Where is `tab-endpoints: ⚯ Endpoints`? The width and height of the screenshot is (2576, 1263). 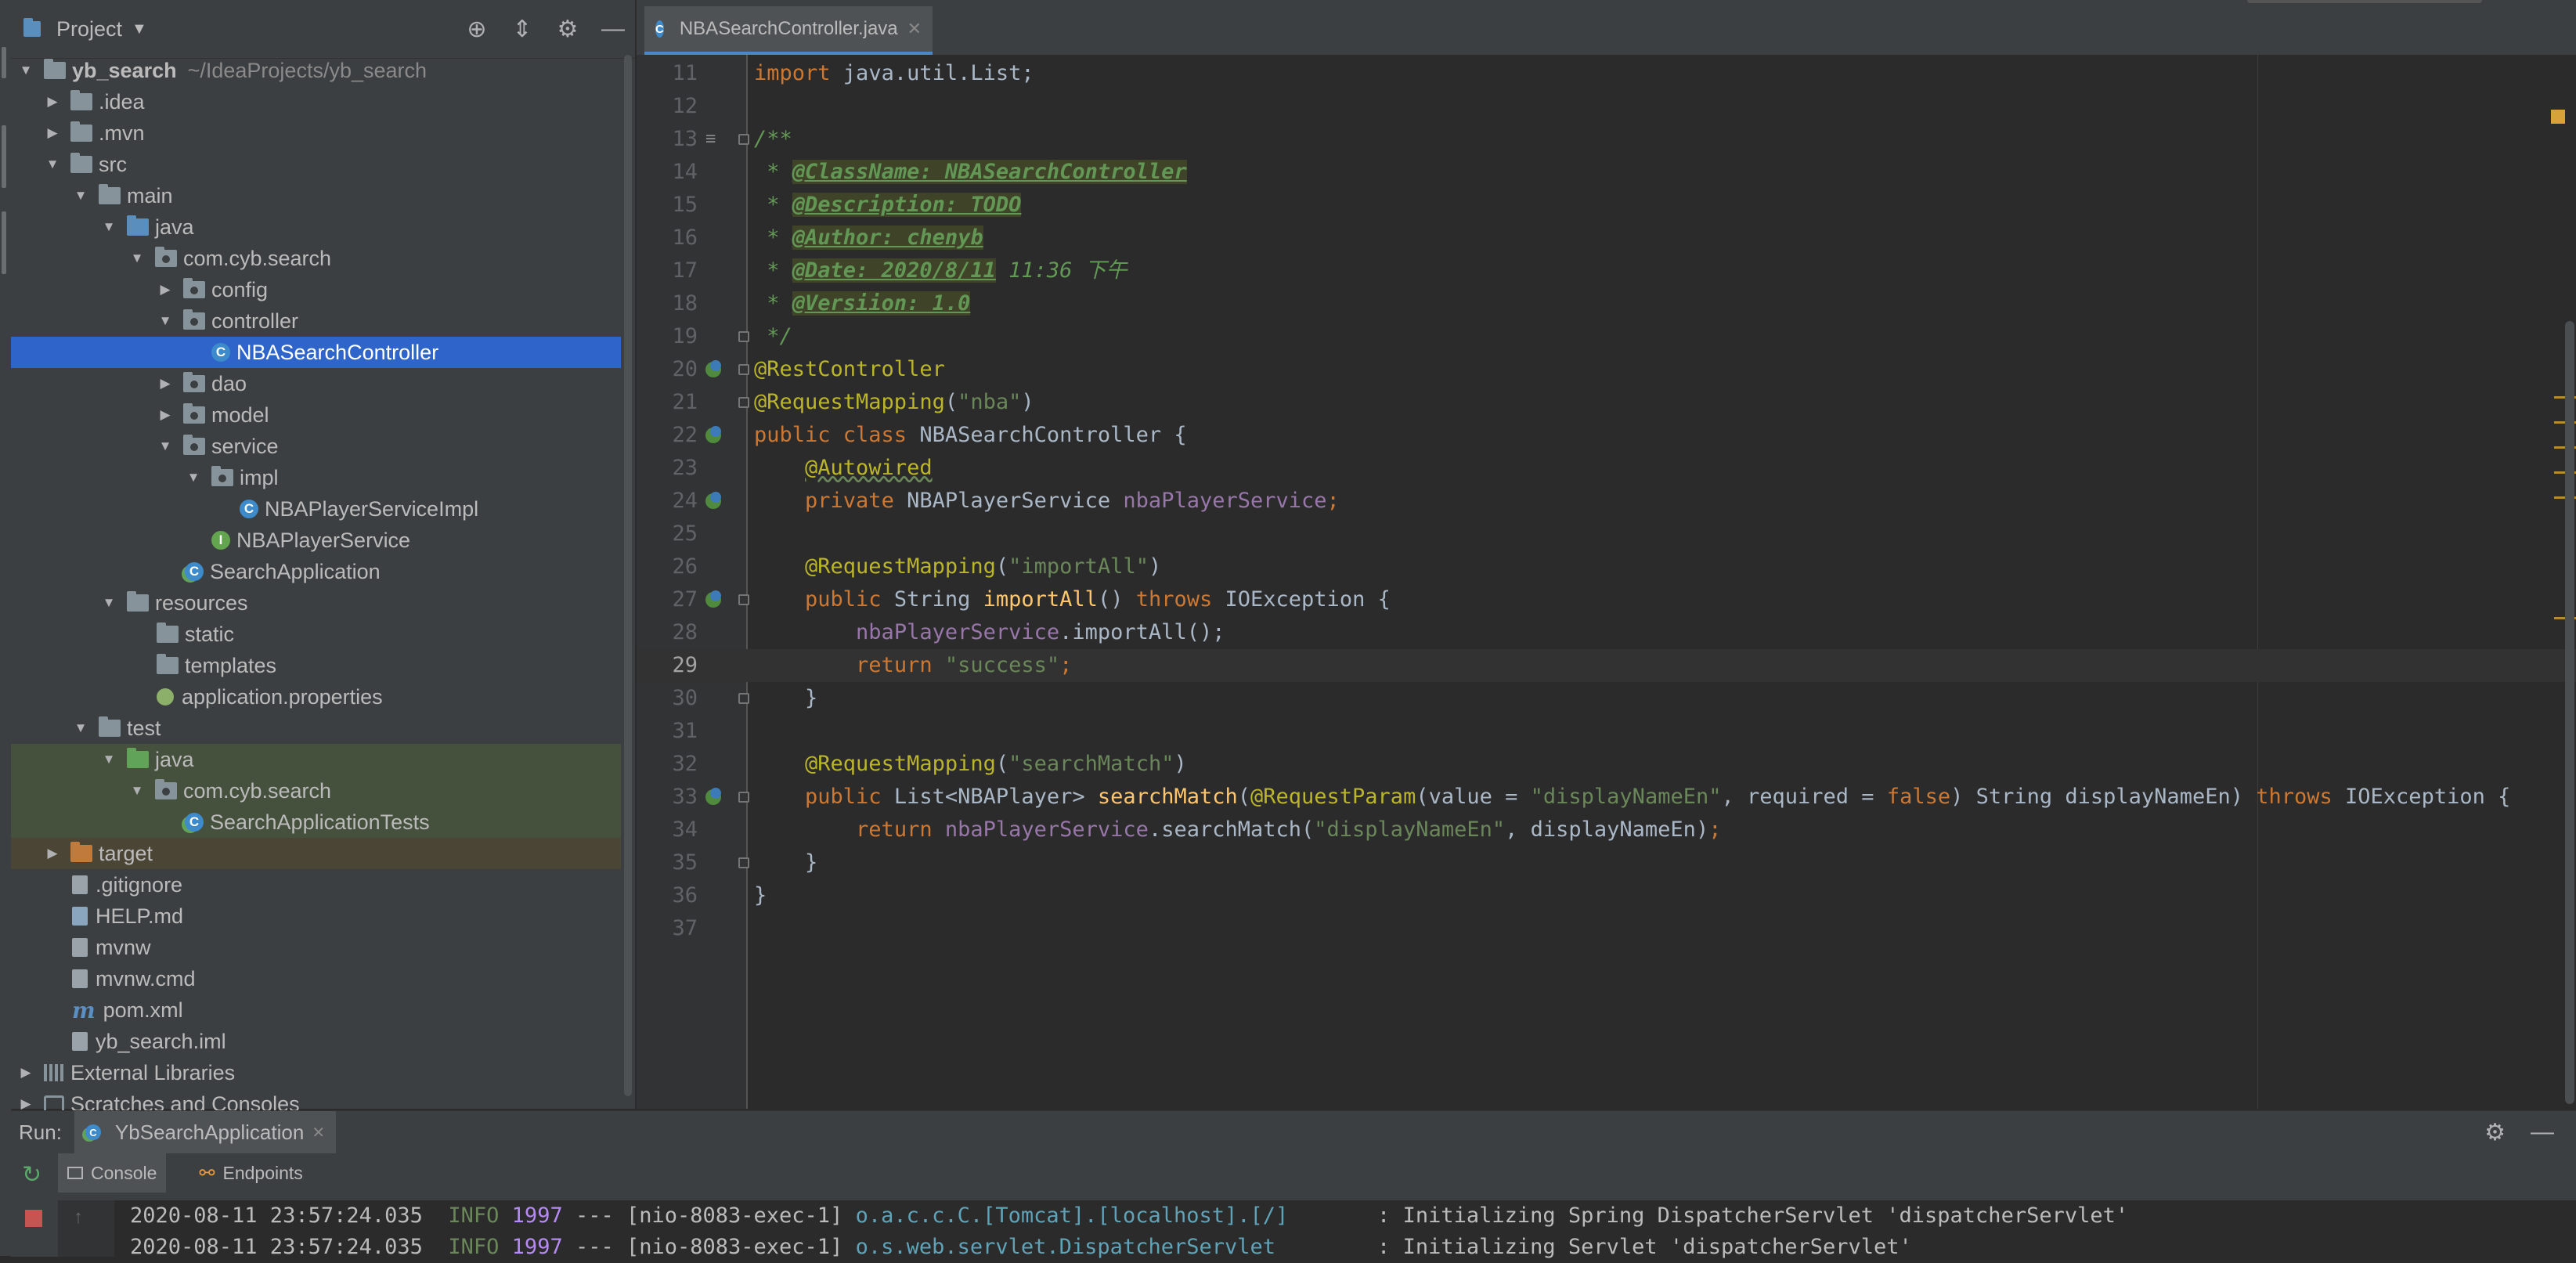 tab-endpoints: ⚯ Endpoints is located at coordinates (250, 1173).